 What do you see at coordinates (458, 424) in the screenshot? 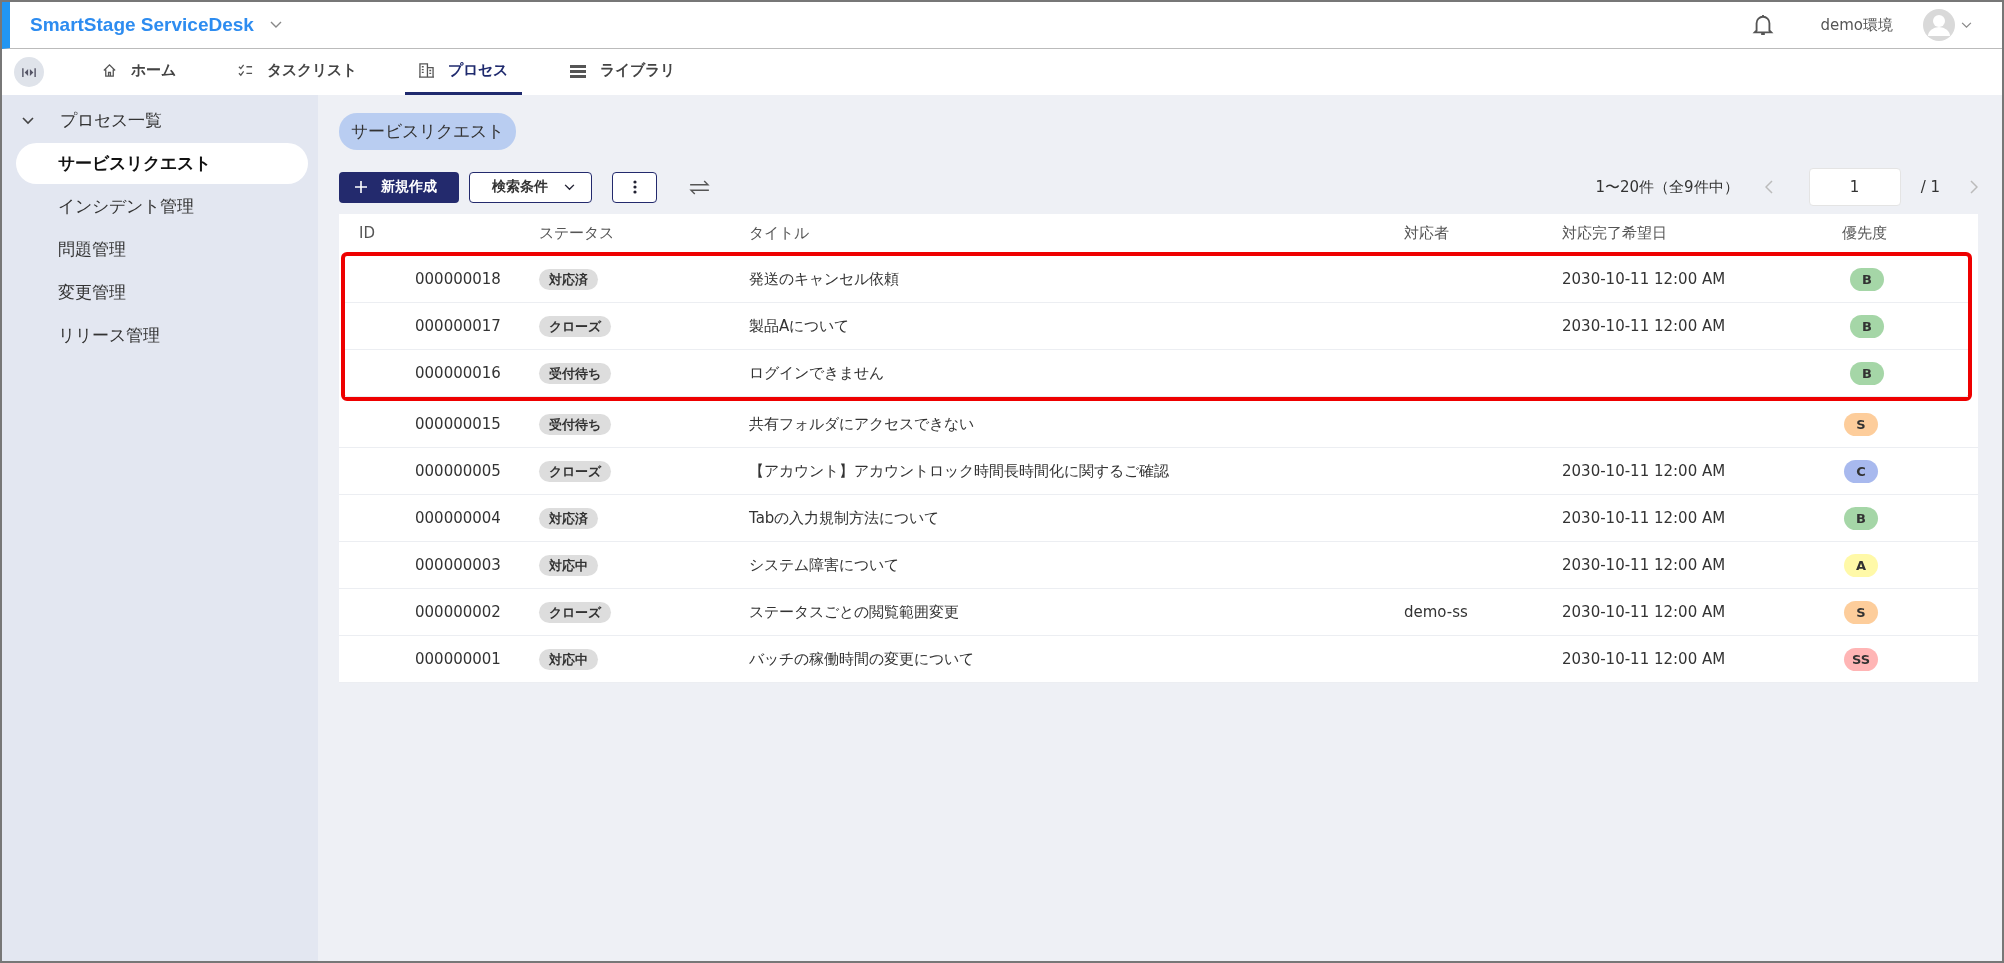
I see `table-cell-text: 000000015` at bounding box center [458, 424].